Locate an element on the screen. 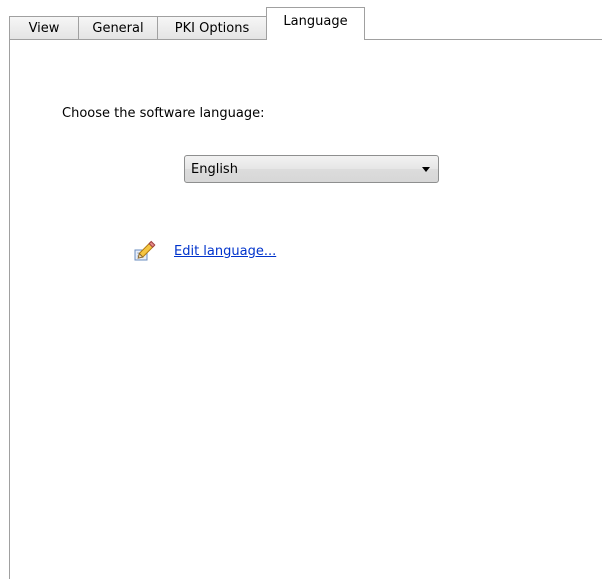 The image size is (602, 579). tab-language: Language is located at coordinates (315, 23).